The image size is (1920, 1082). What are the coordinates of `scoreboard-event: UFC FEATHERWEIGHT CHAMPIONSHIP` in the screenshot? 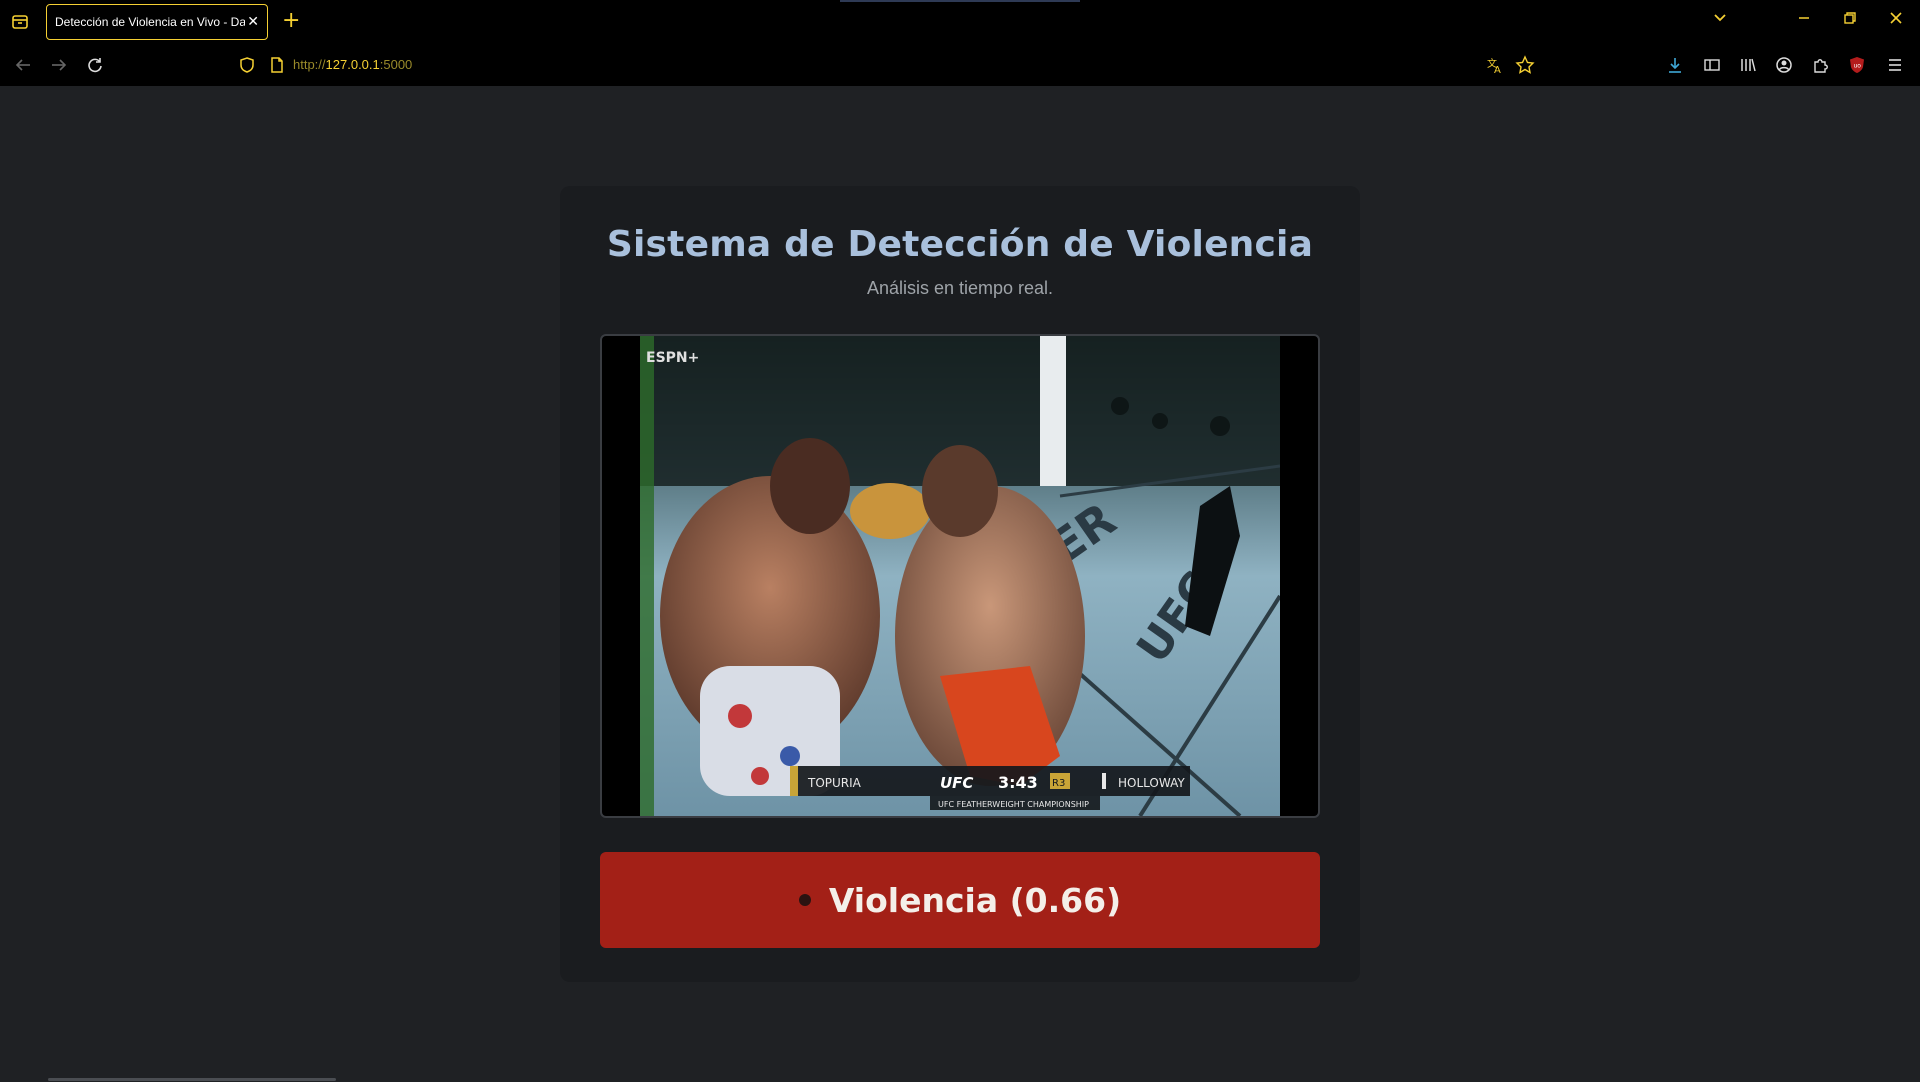 It's located at (1013, 804).